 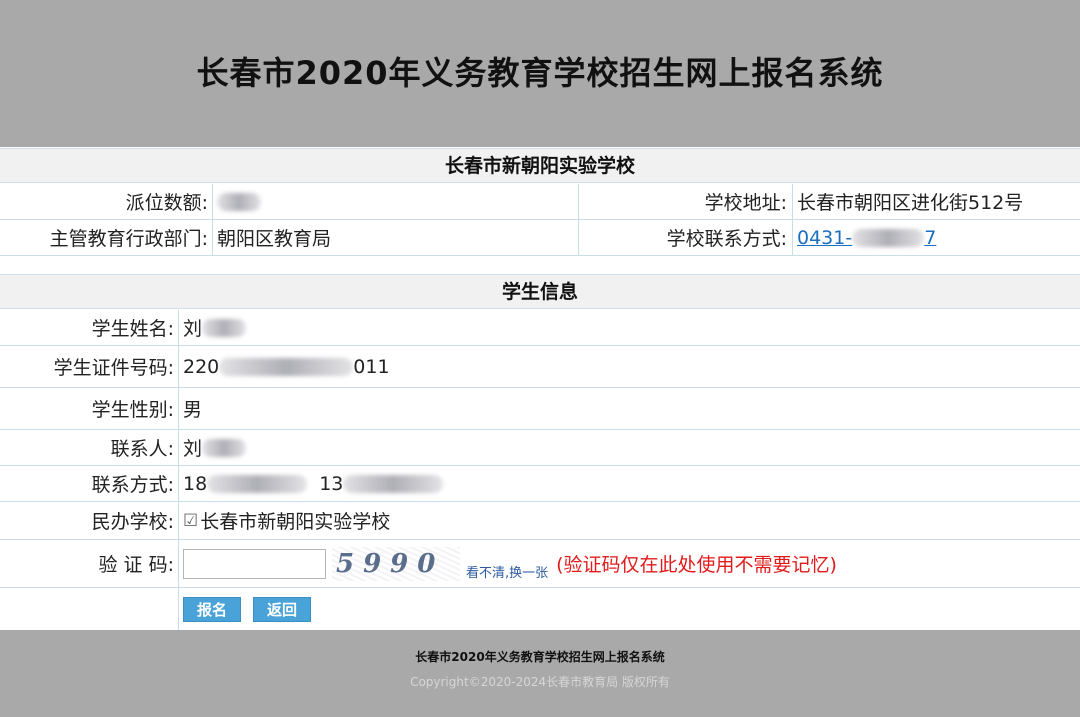 I want to click on contact-phone-value: 18 13, so click(x=629, y=483).